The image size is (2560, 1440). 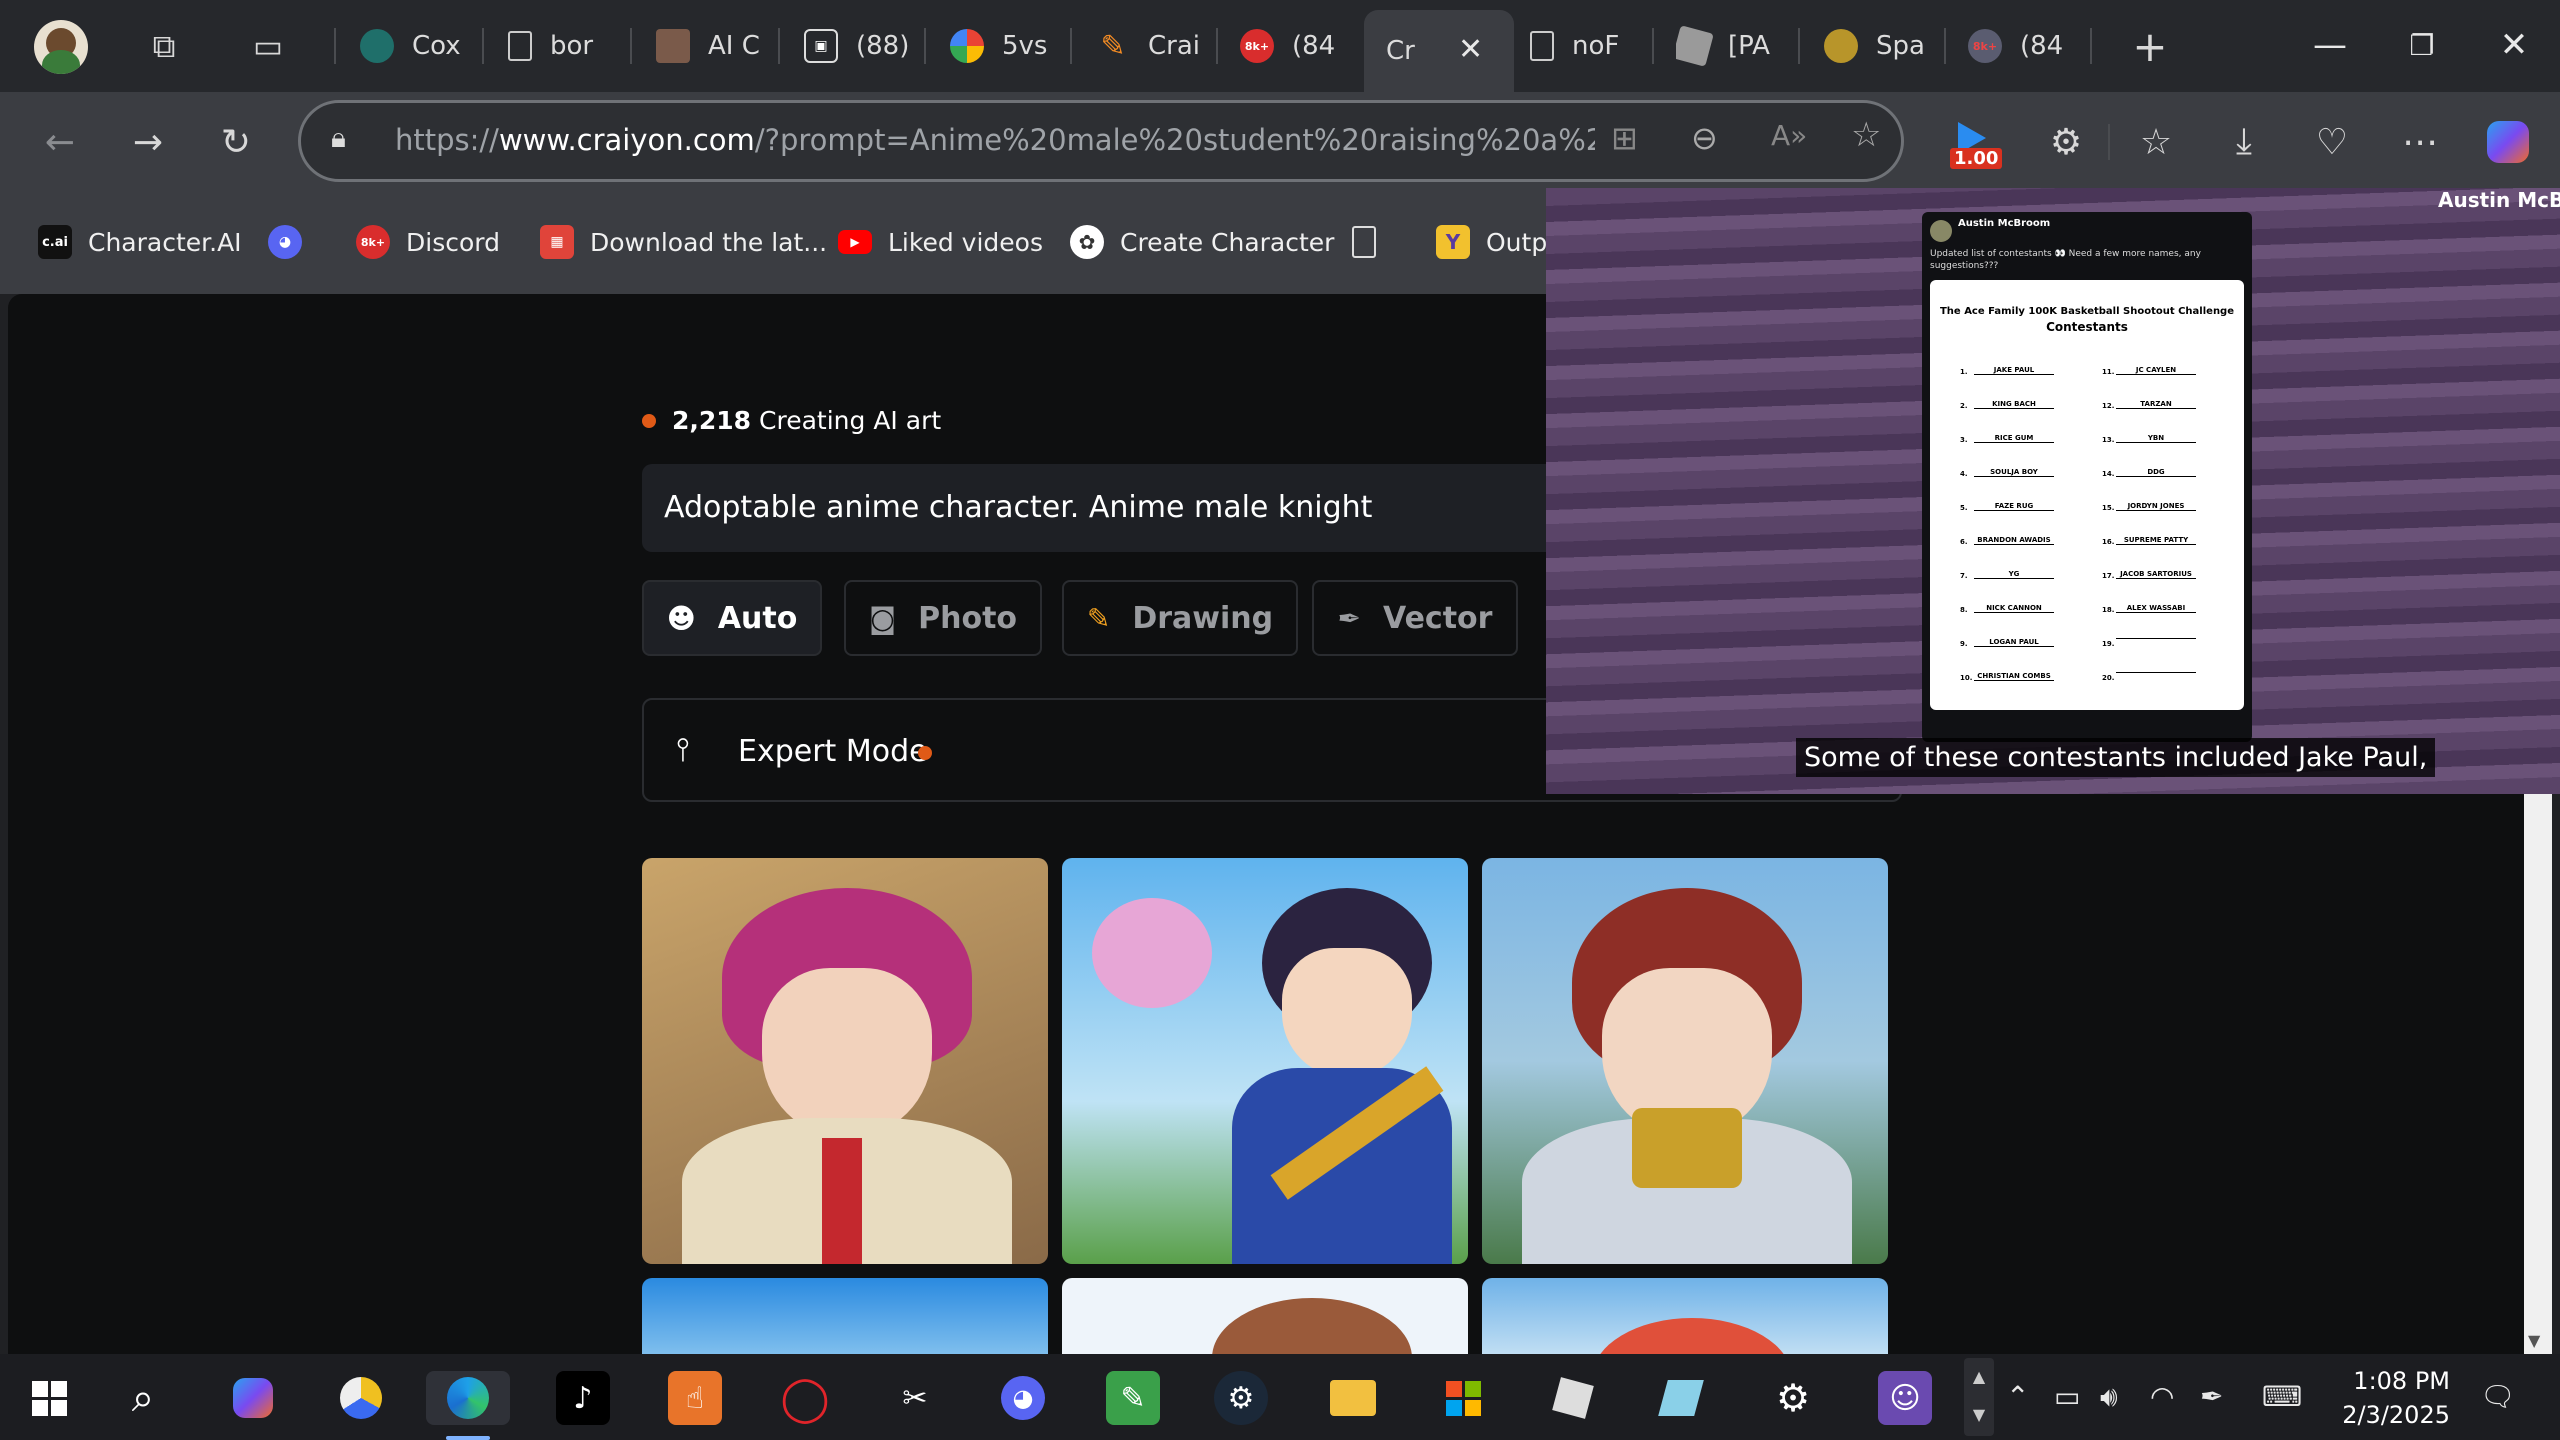 I want to click on downloads-icon: ⤓, so click(x=2244, y=142).